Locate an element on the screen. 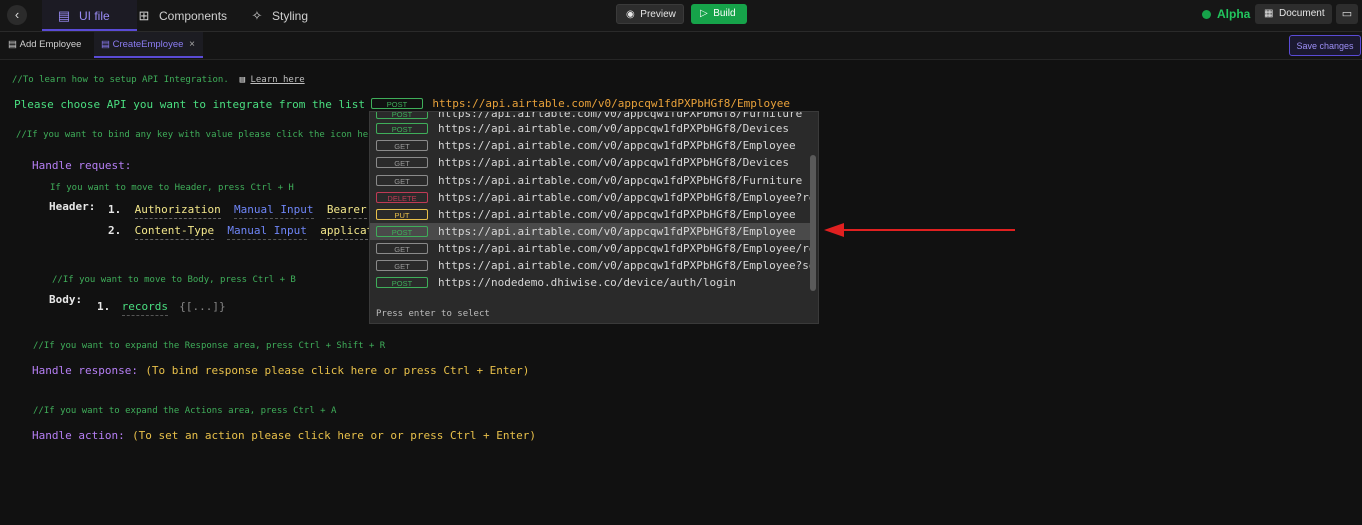  back-button: ‹ is located at coordinates (17, 15).